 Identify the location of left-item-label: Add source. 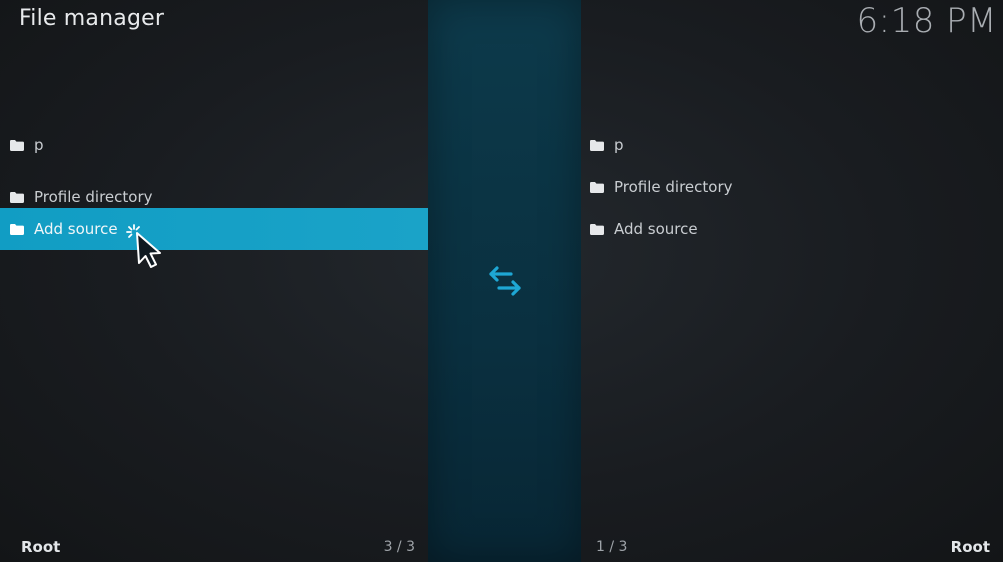
(76, 229).